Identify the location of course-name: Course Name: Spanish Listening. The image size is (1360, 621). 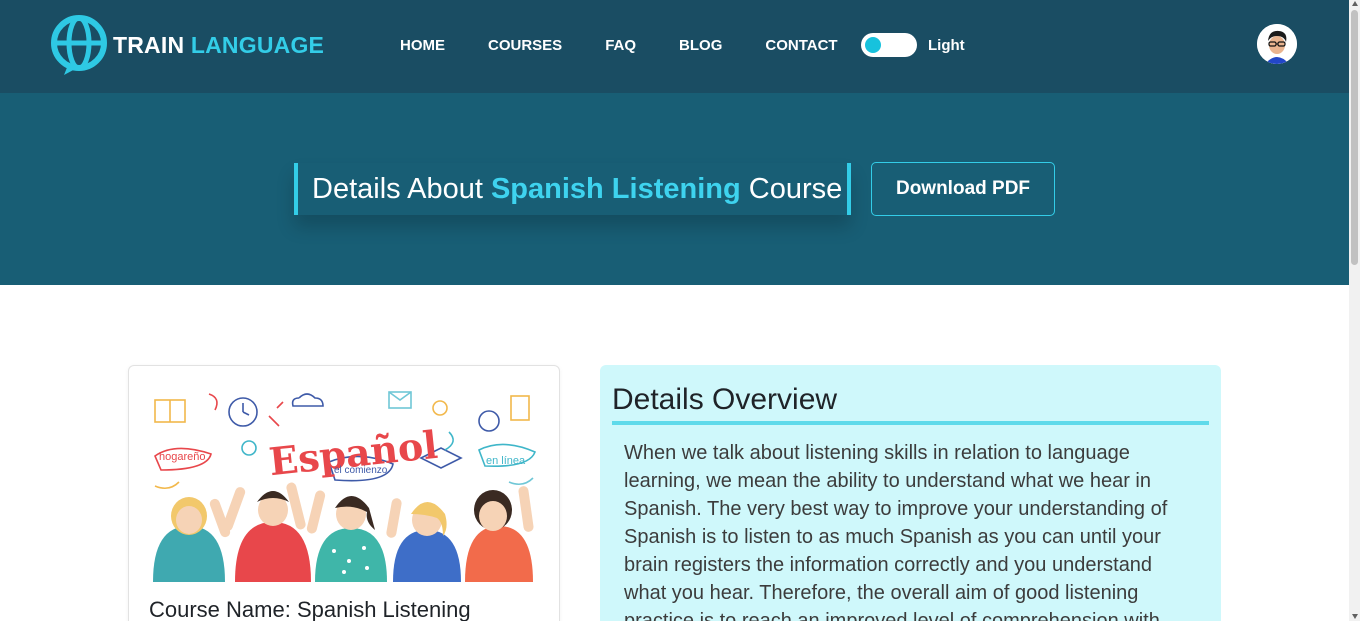
(310, 609).